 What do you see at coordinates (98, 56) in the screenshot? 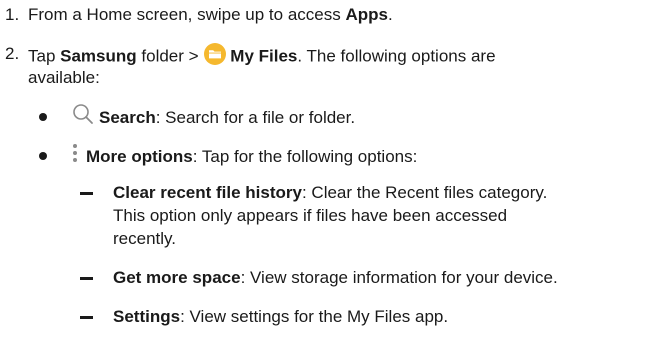
I see `samsung-label: Samsung` at bounding box center [98, 56].